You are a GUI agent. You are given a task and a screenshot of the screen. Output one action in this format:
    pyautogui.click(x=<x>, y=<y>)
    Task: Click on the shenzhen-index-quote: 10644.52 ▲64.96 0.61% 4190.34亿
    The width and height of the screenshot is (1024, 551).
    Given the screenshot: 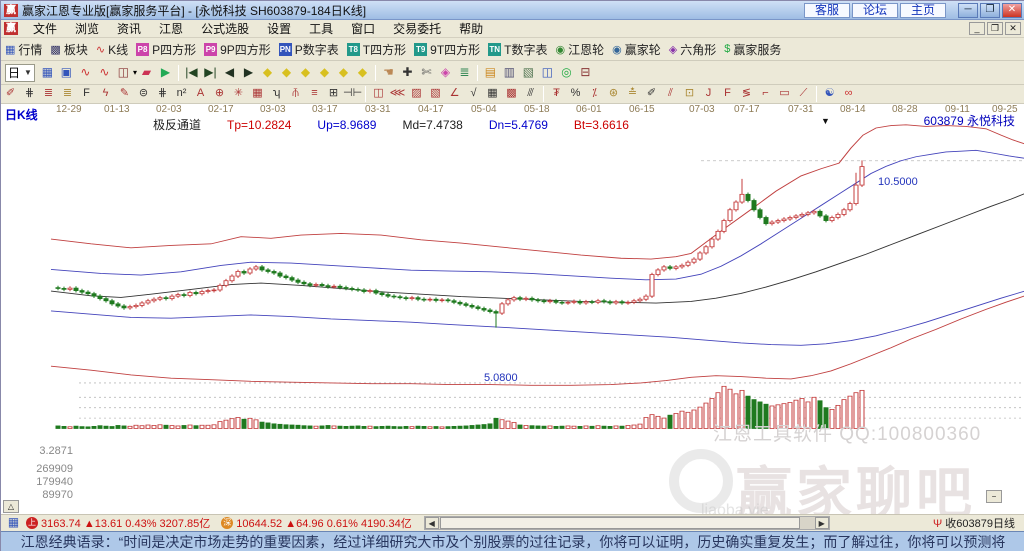 What is the action you would take?
    pyautogui.click(x=323, y=523)
    